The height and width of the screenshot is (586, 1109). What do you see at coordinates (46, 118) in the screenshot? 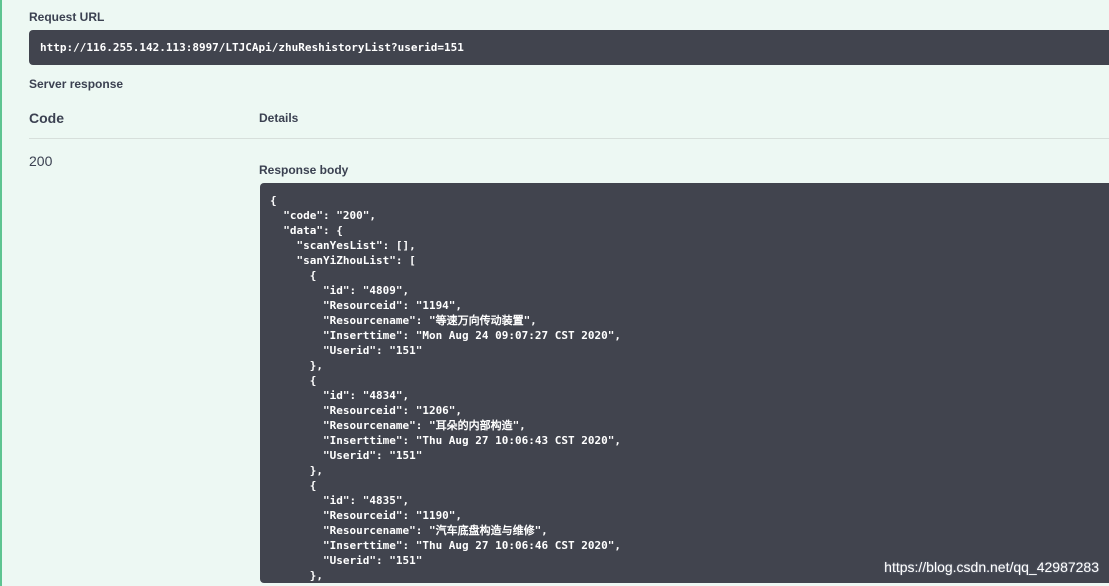
I see `code-column-header: Code` at bounding box center [46, 118].